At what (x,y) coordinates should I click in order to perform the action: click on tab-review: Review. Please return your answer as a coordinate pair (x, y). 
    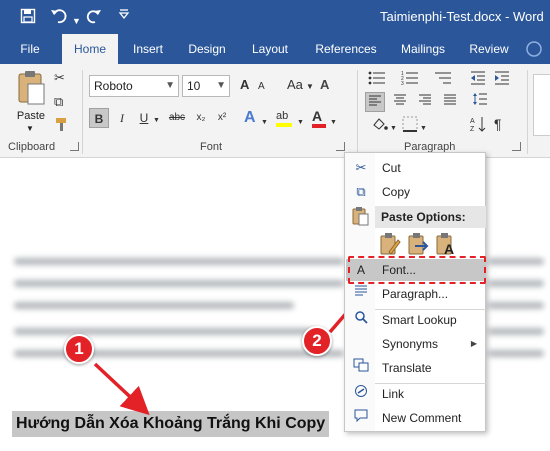
    Looking at the image, I should click on (489, 49).